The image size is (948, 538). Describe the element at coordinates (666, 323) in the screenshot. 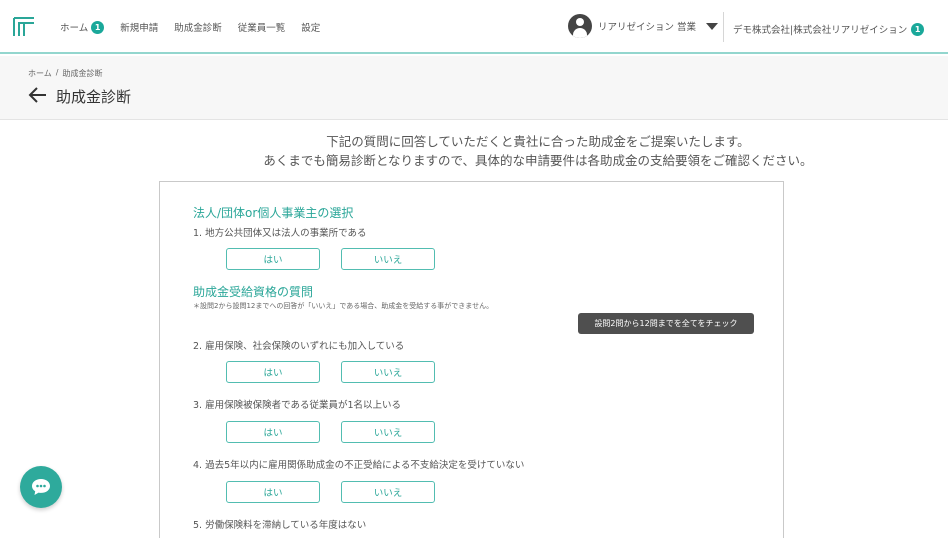

I see `check-all-button: 設問2問から12問までを全てをチェック` at that location.